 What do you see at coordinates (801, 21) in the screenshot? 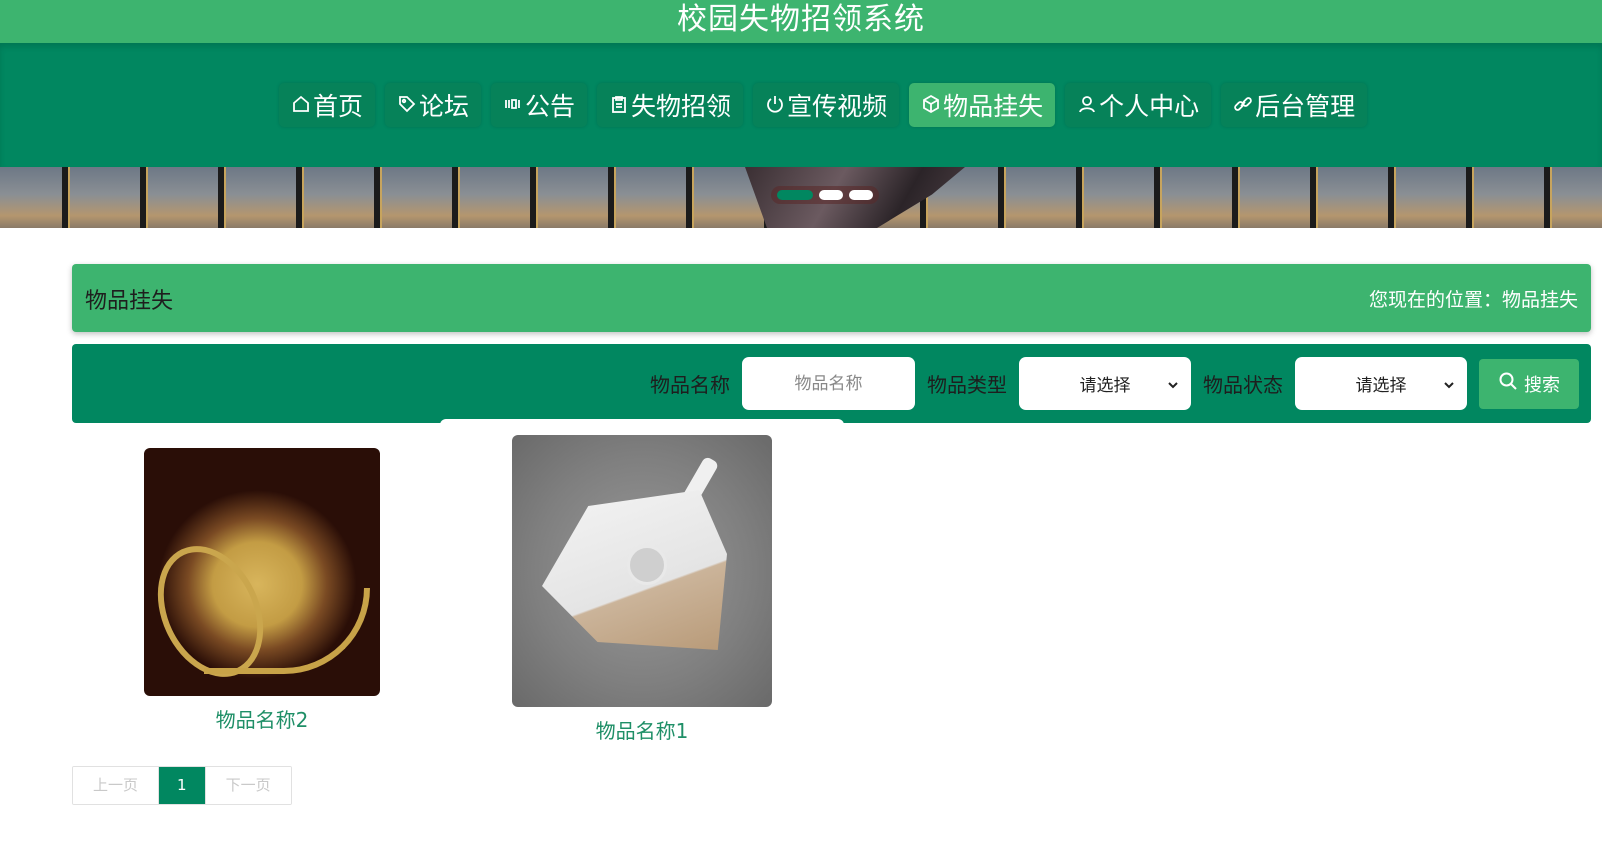
I see `site-title: 校园失物招领系统` at bounding box center [801, 21].